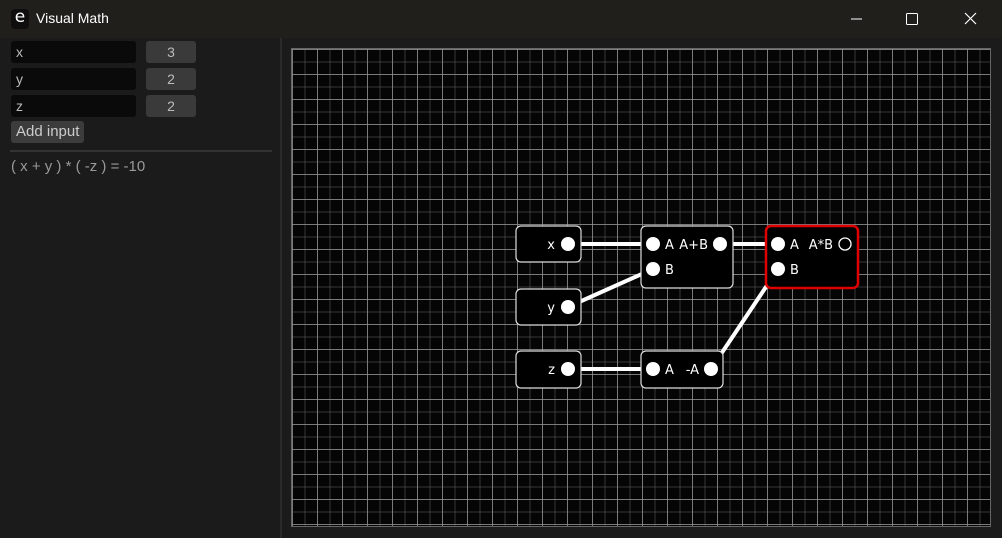 This screenshot has height=538, width=1002. Describe the element at coordinates (568, 244) in the screenshot. I see `port-x-out` at that location.